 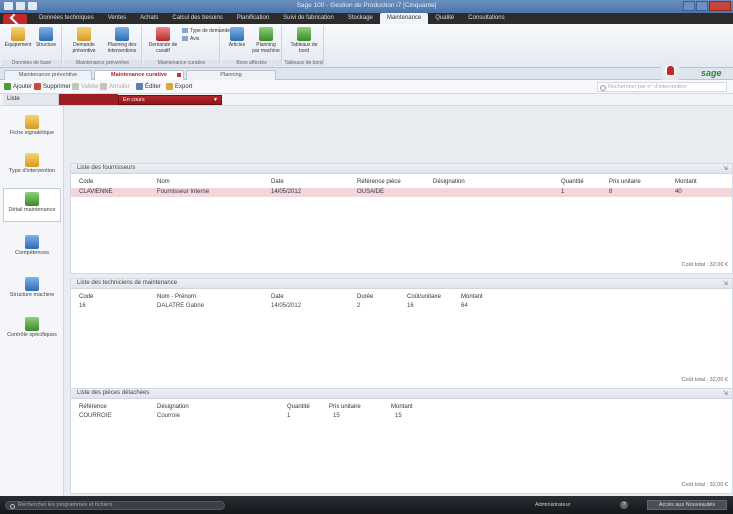 What do you see at coordinates (170, 100) in the screenshot?
I see `filter-dropdown: En cours` at bounding box center [170, 100].